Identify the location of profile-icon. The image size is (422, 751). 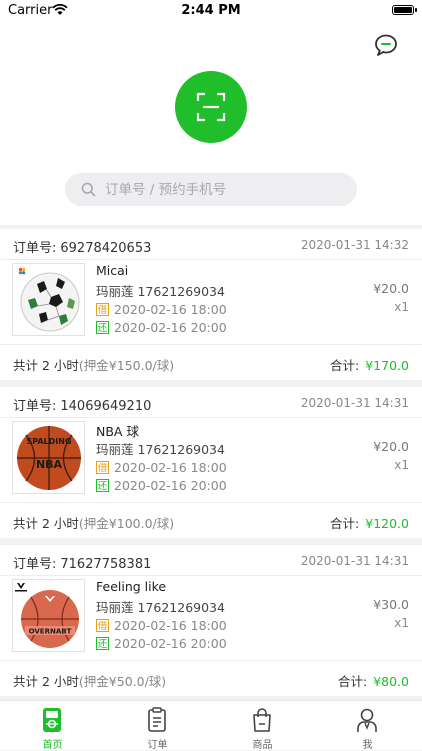
(367, 720).